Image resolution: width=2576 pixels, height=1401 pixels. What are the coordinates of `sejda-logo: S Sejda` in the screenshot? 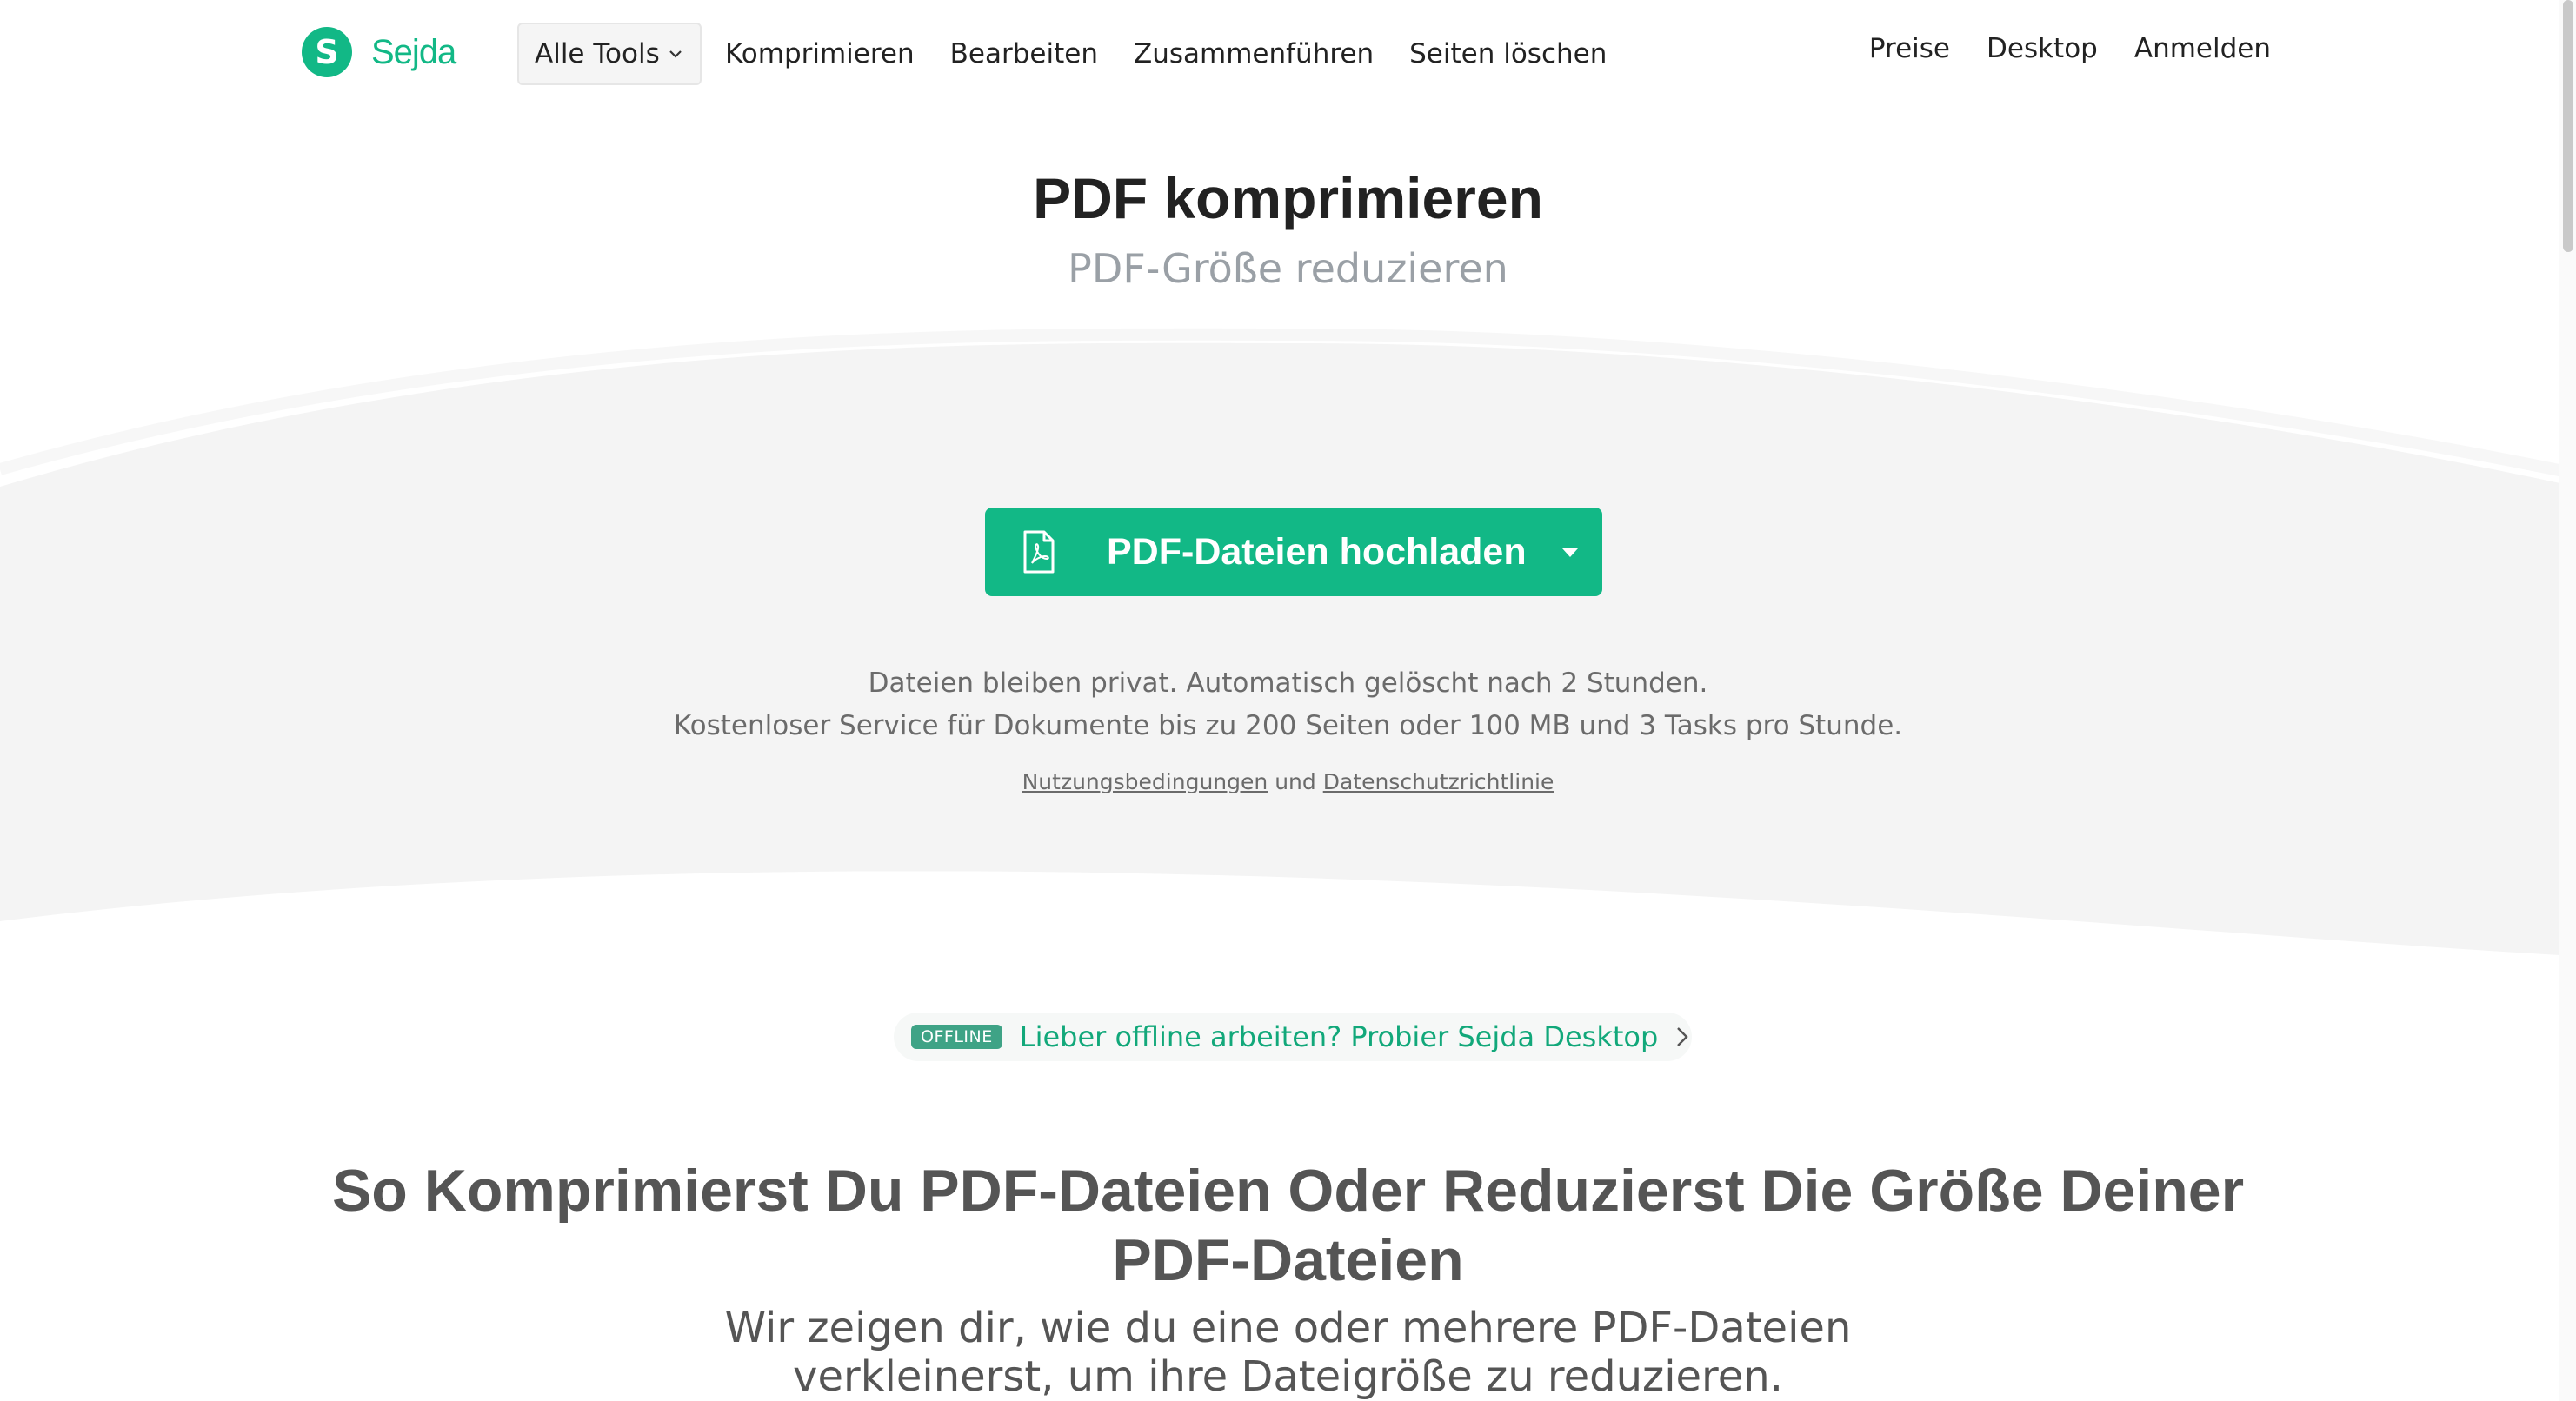 It's located at (379, 52).